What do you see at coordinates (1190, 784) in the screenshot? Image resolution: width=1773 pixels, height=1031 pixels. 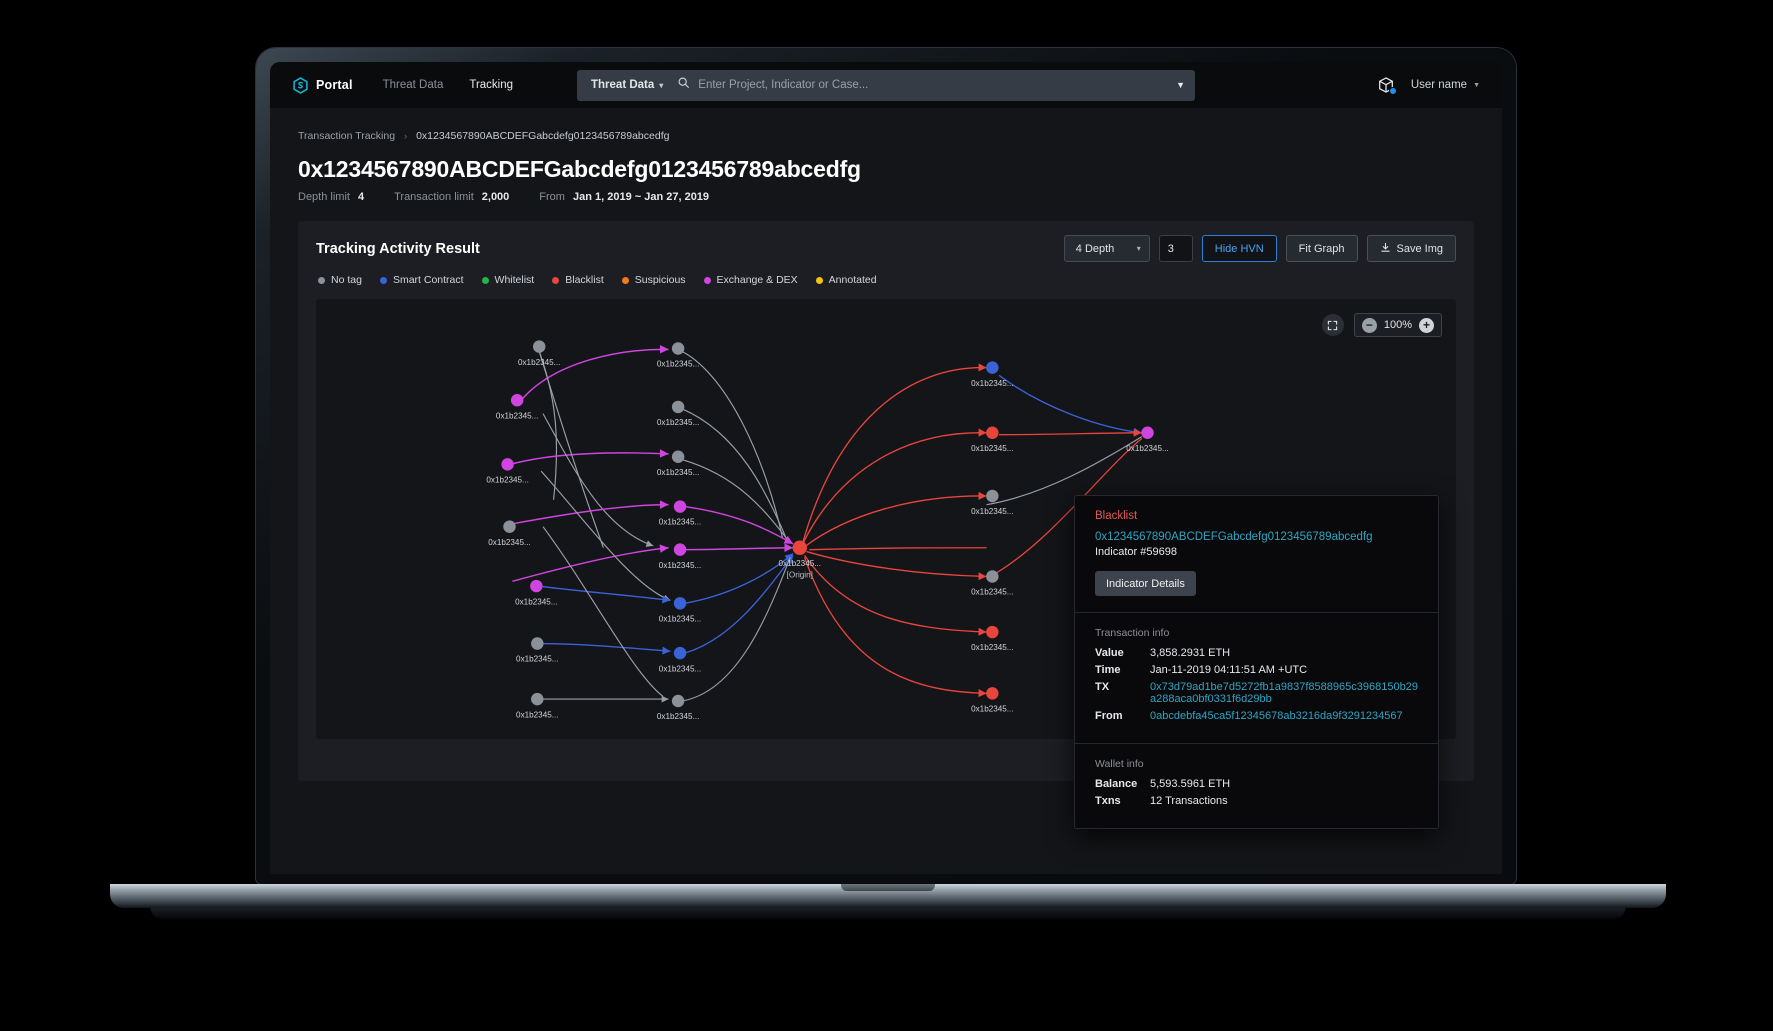 I see `value-balance: 5,593.5961 ETH` at bounding box center [1190, 784].